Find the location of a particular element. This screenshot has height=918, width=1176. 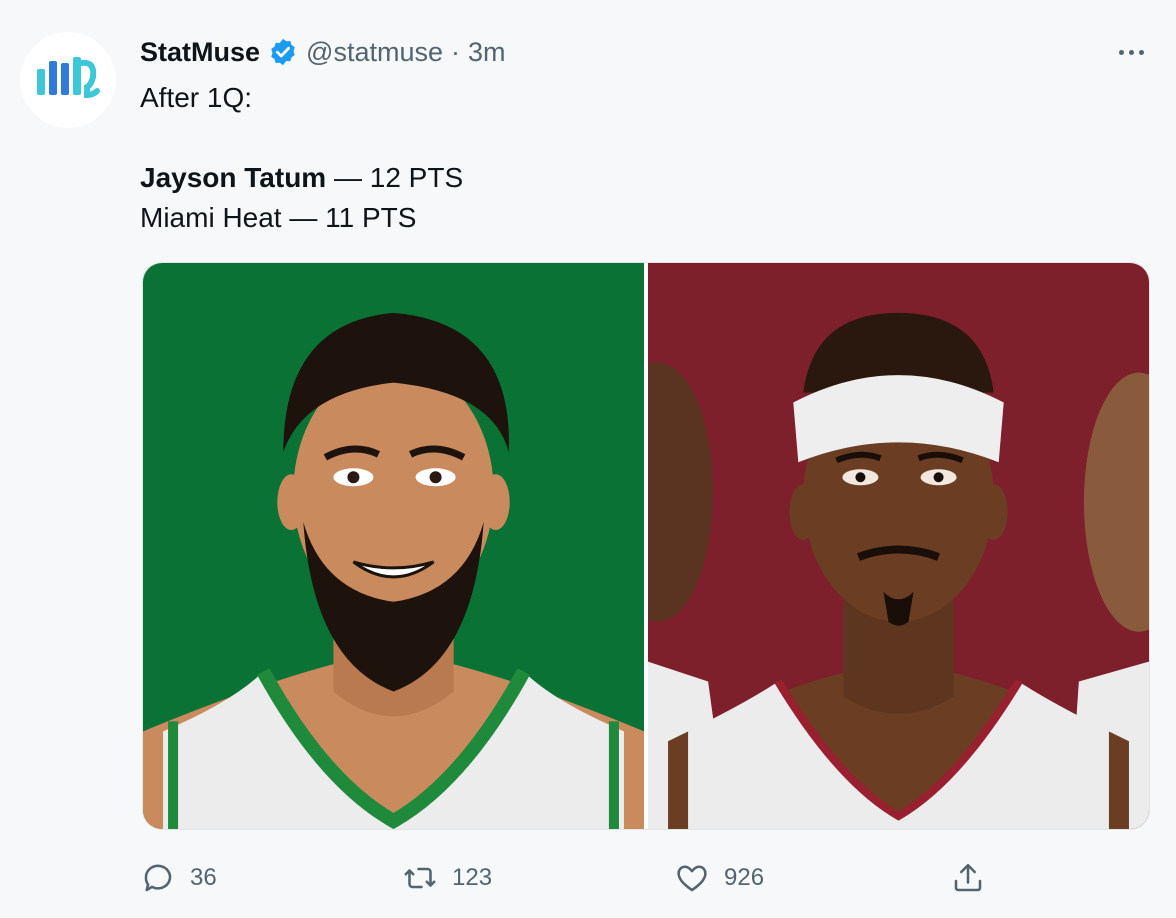

timestamp: 3m is located at coordinates (487, 52).